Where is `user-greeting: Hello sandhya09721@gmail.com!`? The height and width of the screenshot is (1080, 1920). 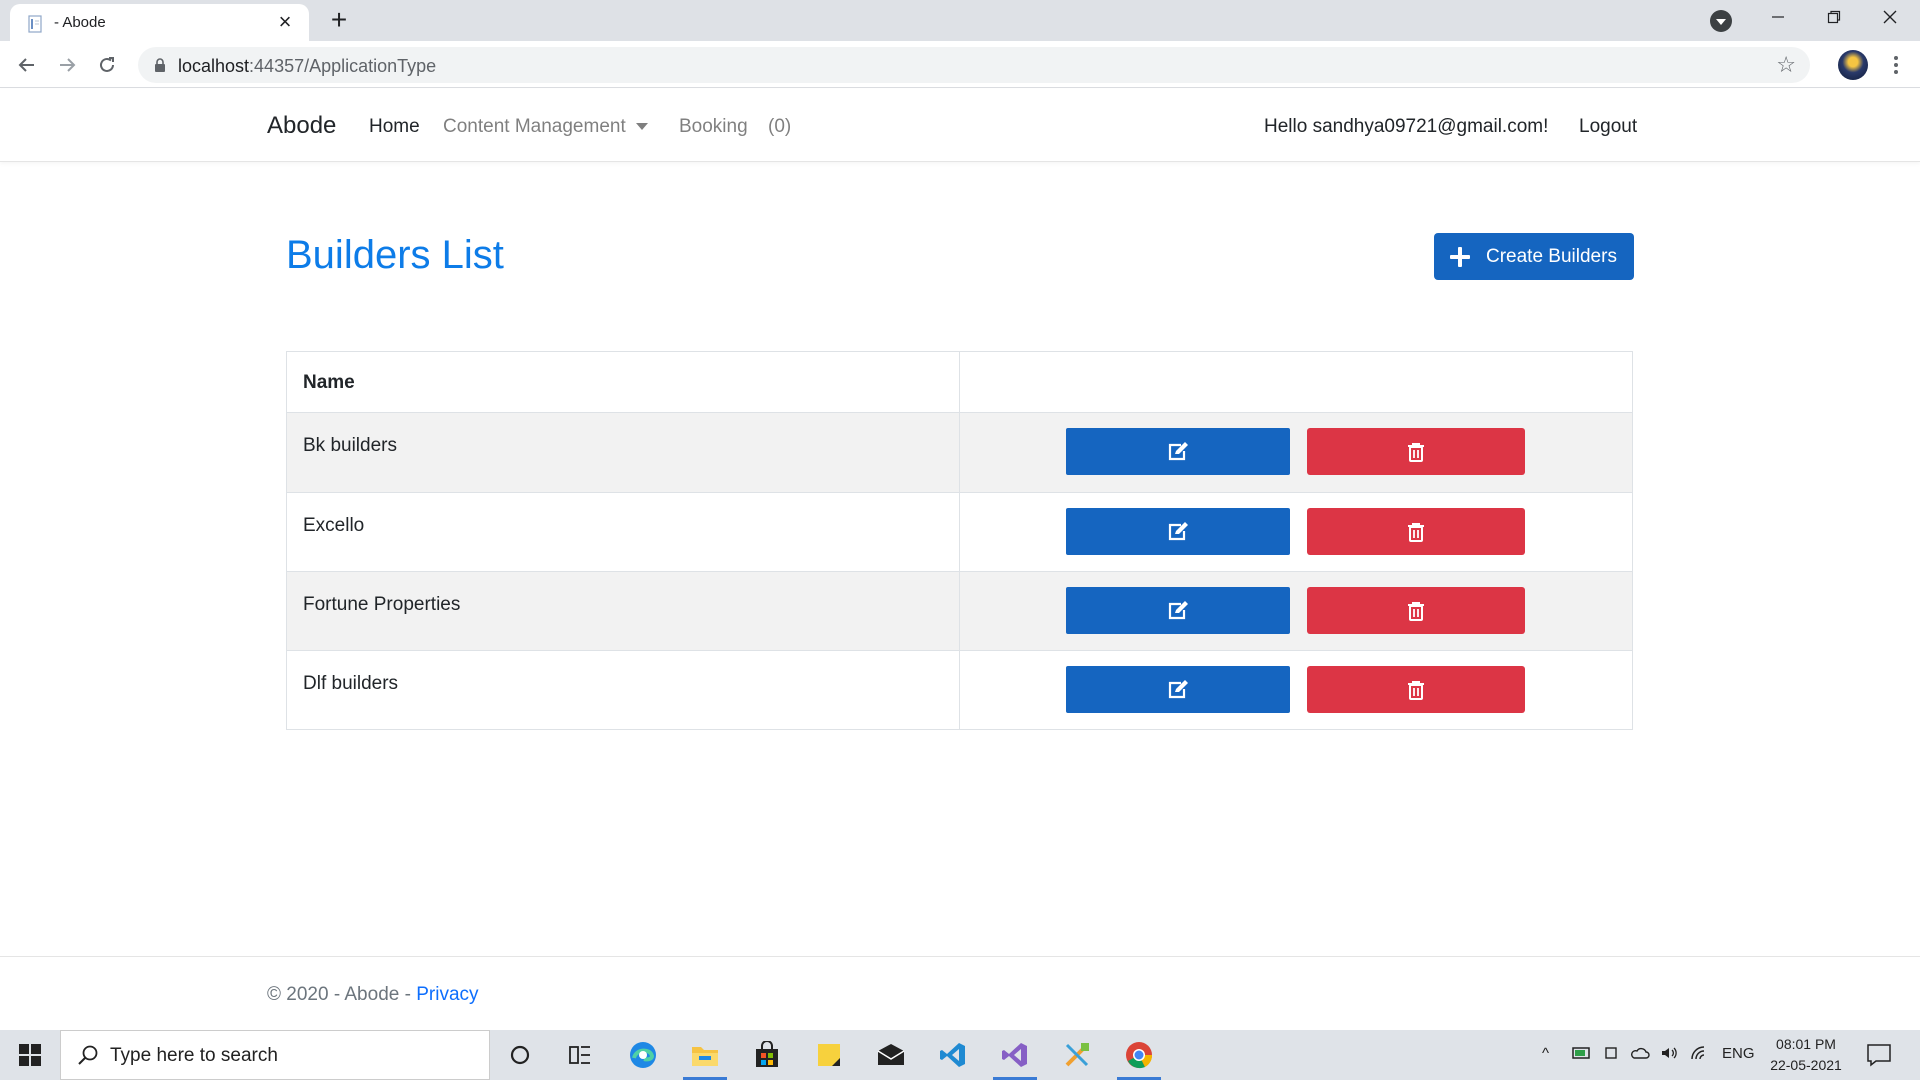 user-greeting: Hello sandhya09721@gmail.com! is located at coordinates (1406, 127).